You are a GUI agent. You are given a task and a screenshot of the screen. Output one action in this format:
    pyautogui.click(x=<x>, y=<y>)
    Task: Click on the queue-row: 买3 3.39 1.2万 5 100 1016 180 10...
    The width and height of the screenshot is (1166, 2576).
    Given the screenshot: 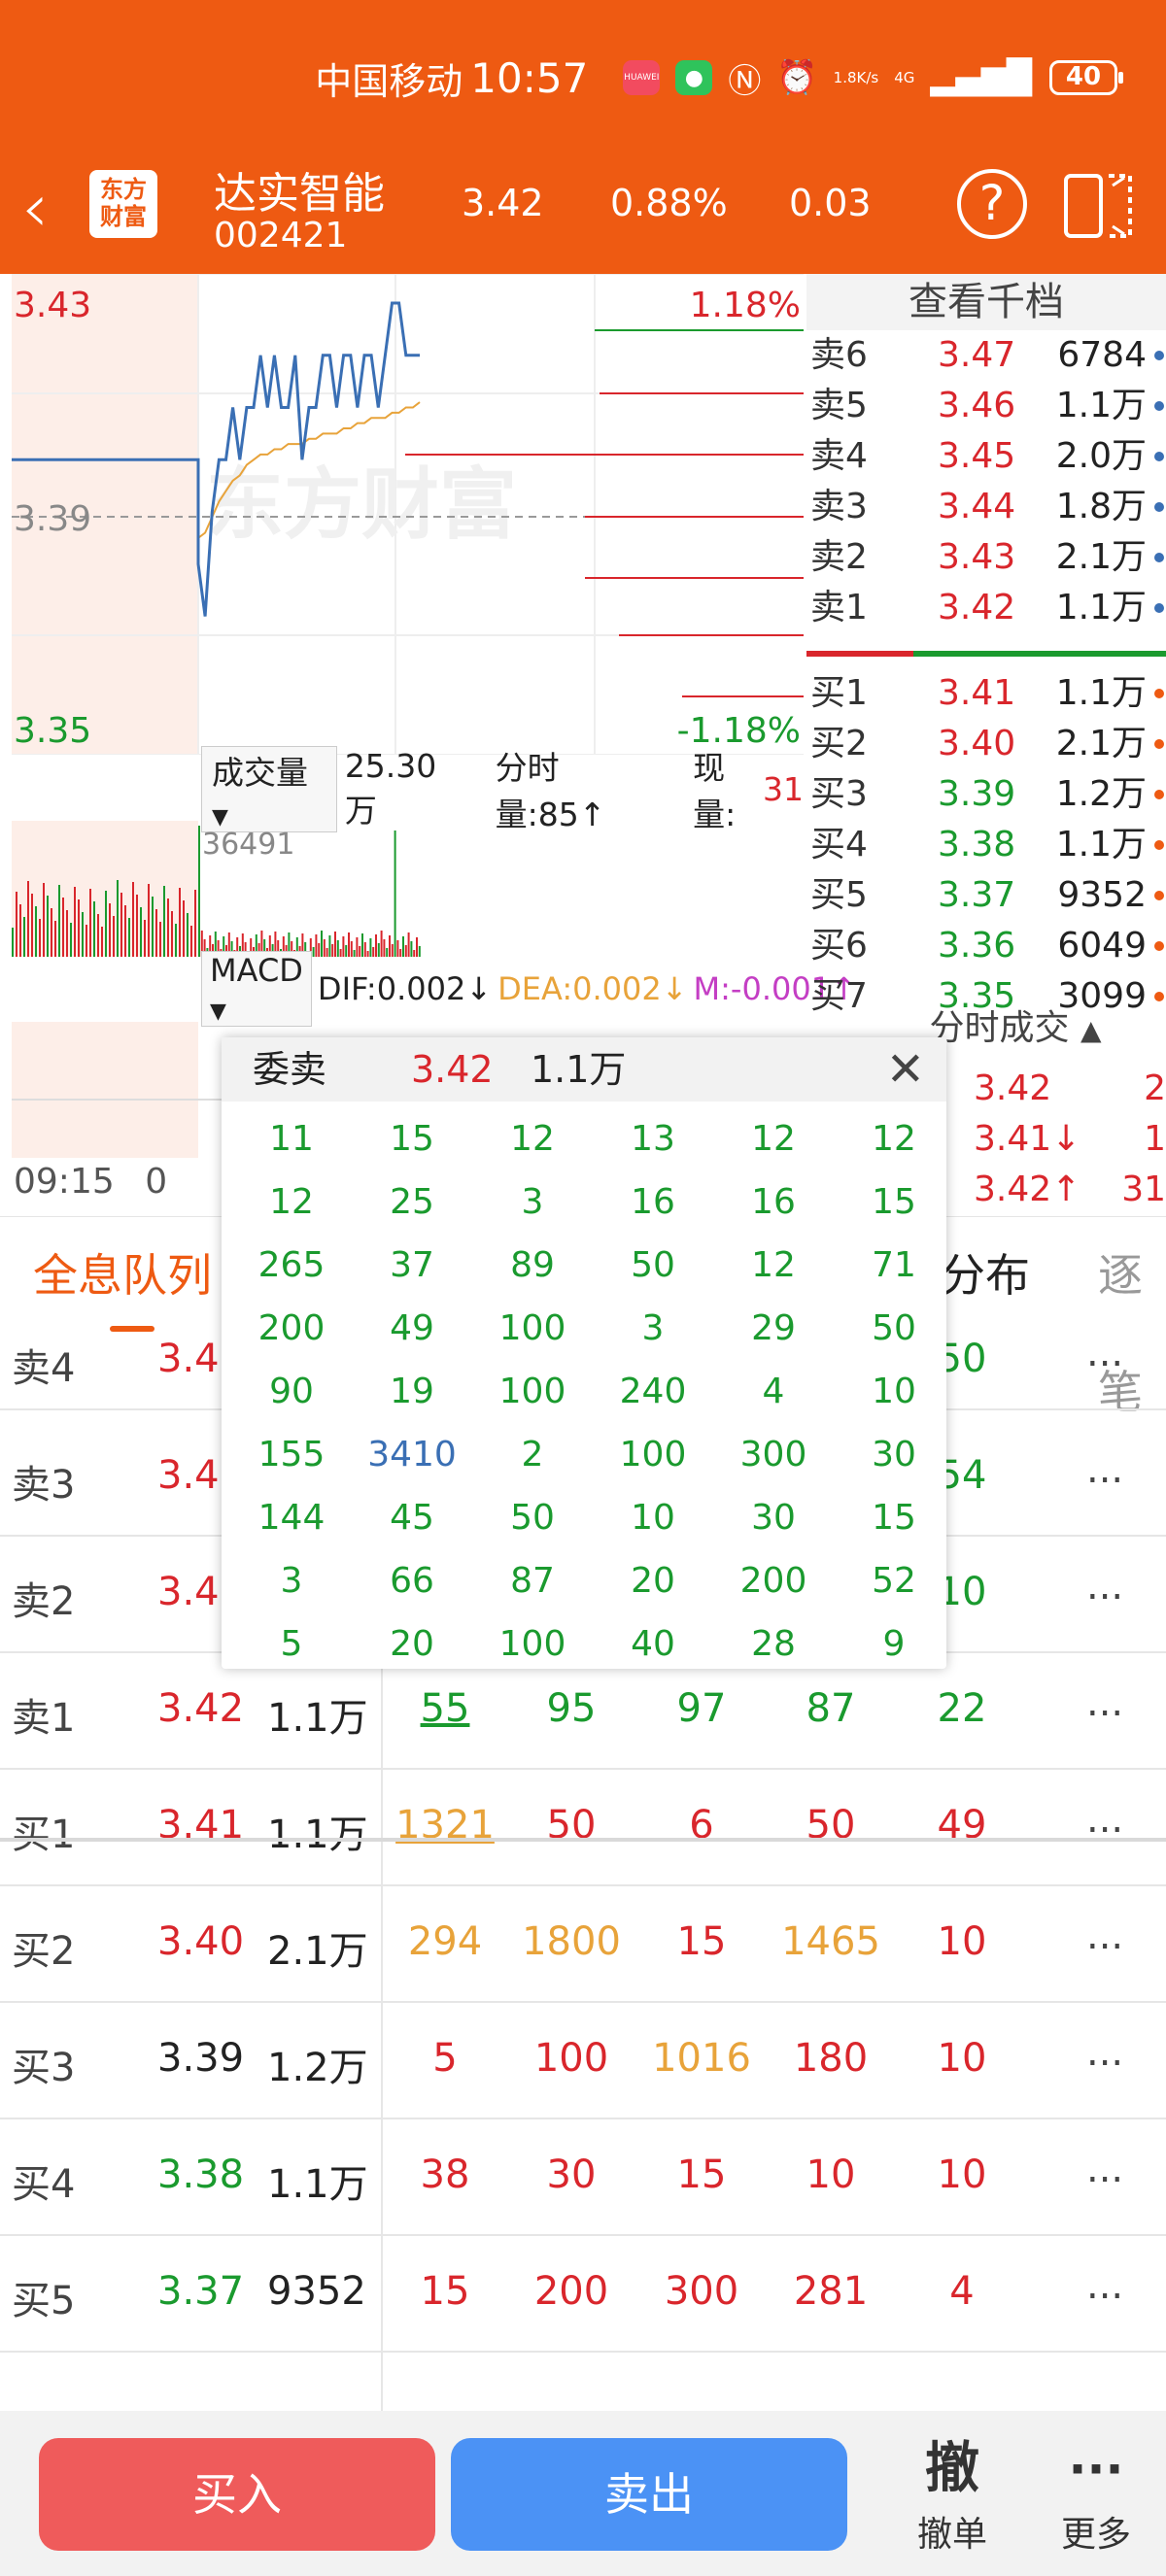 What is the action you would take?
    pyautogui.click(x=583, y=2061)
    